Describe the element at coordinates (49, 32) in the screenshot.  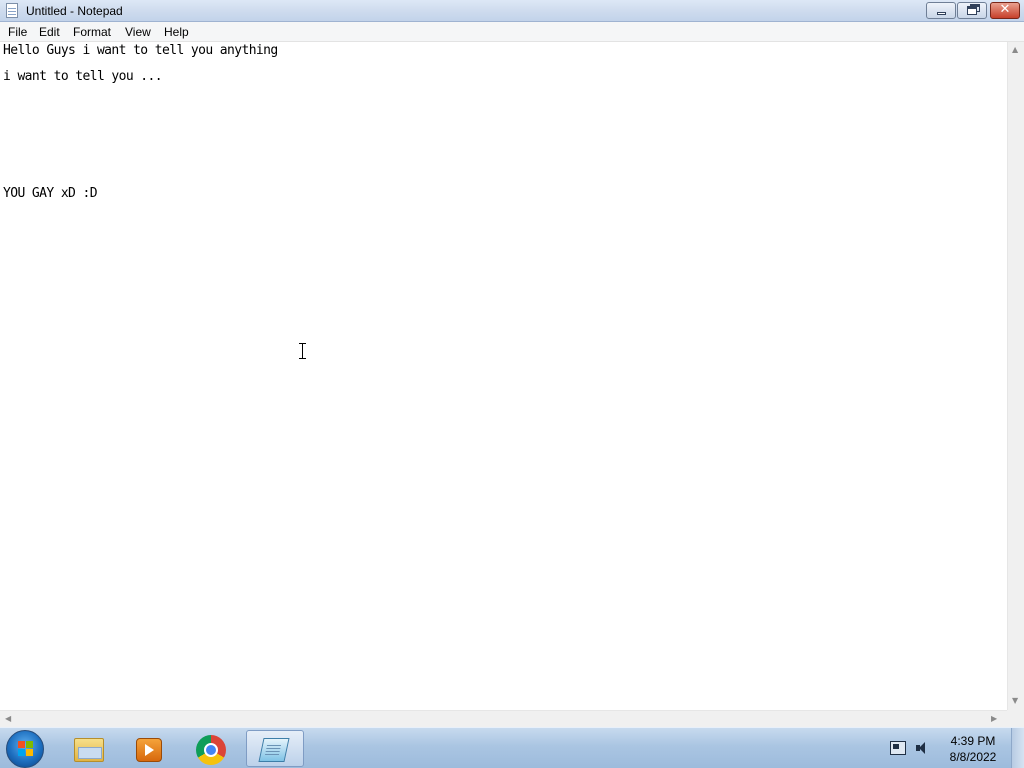
I see `menu-edit: Edit` at that location.